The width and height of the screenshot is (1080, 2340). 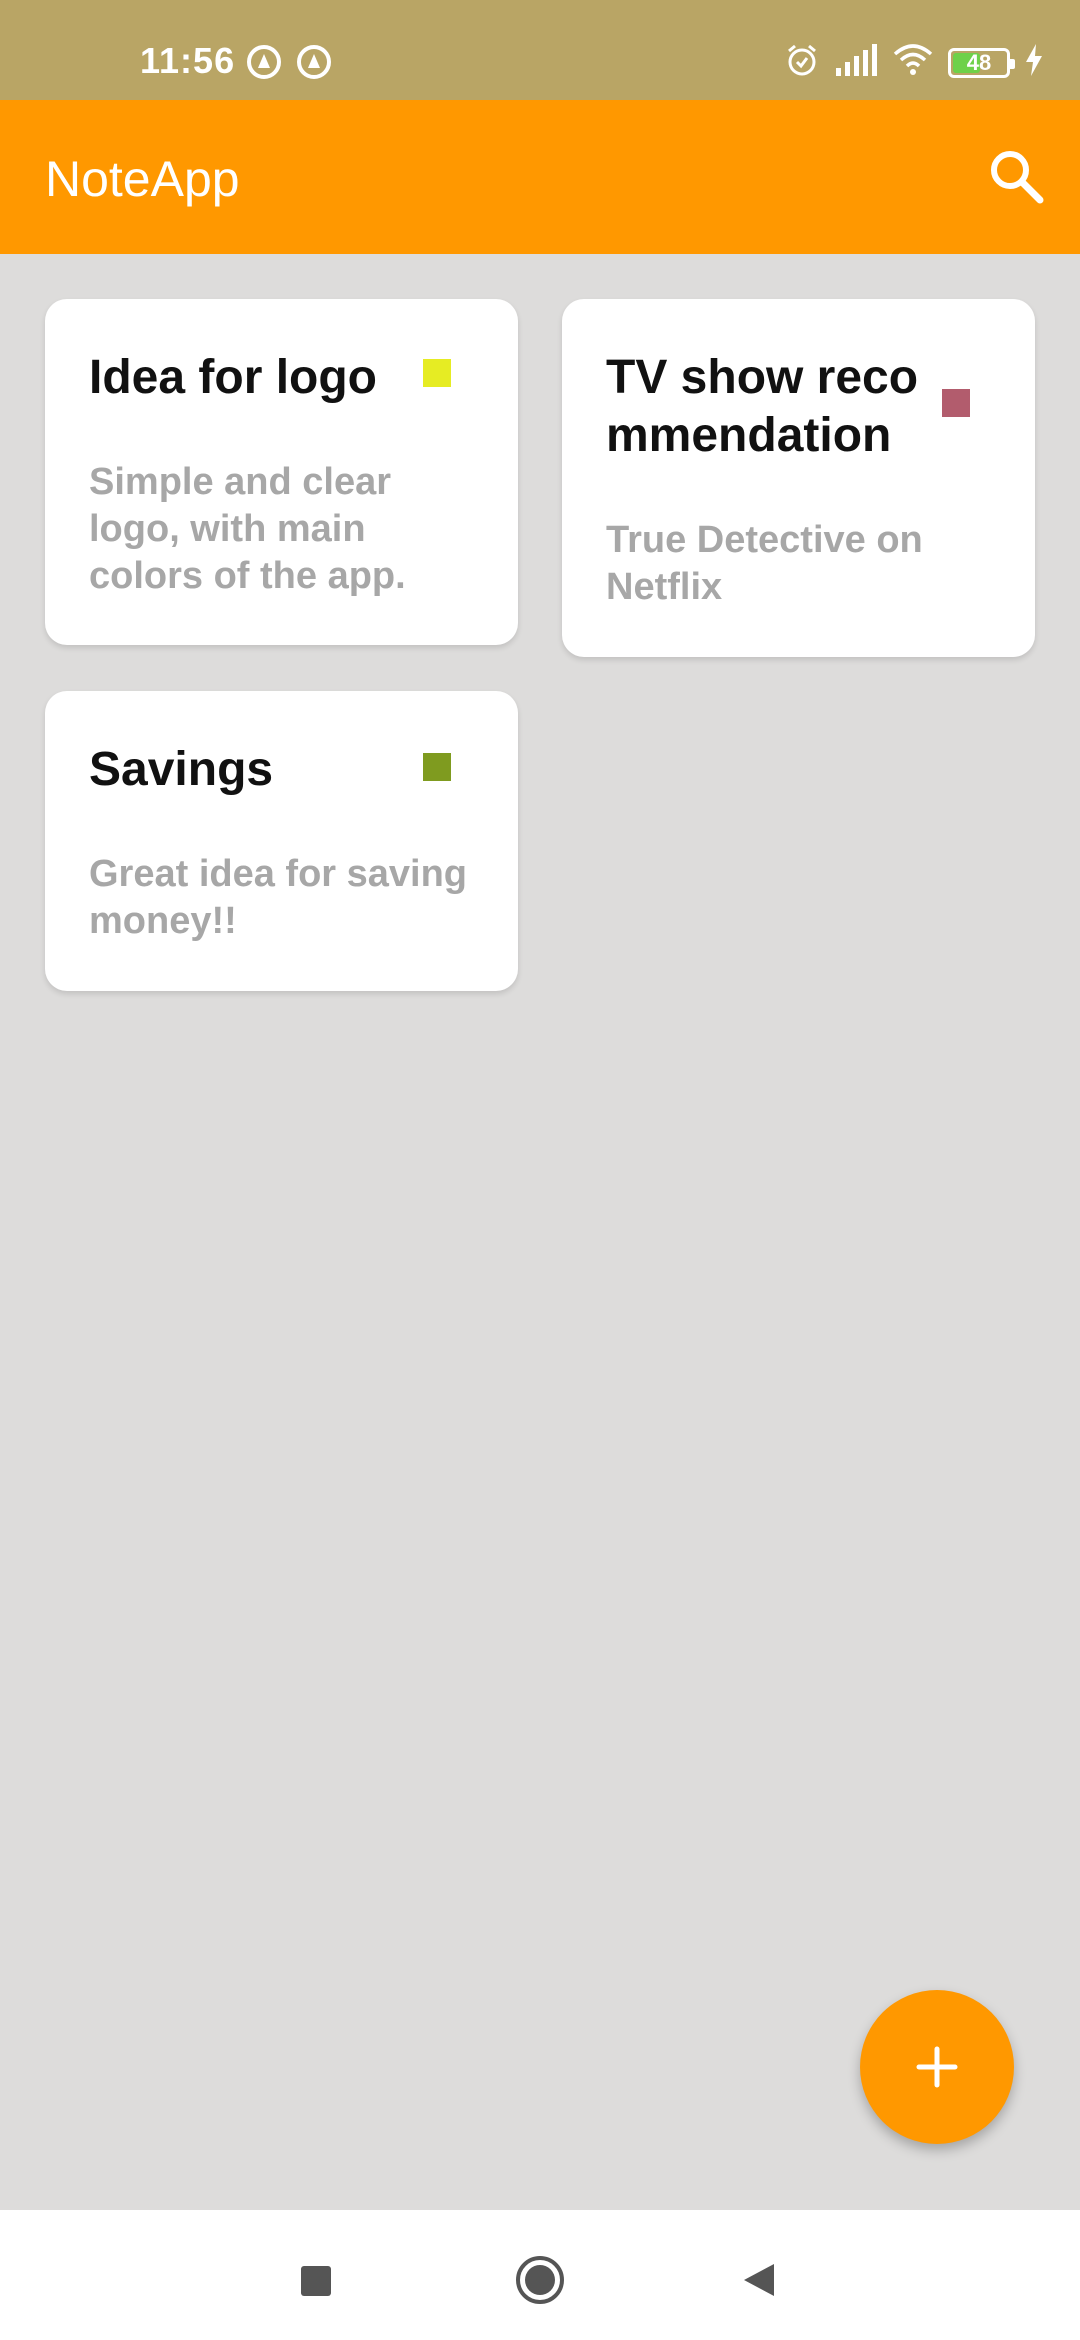 I want to click on note-body: True Detective on Netflix, so click(x=764, y=563).